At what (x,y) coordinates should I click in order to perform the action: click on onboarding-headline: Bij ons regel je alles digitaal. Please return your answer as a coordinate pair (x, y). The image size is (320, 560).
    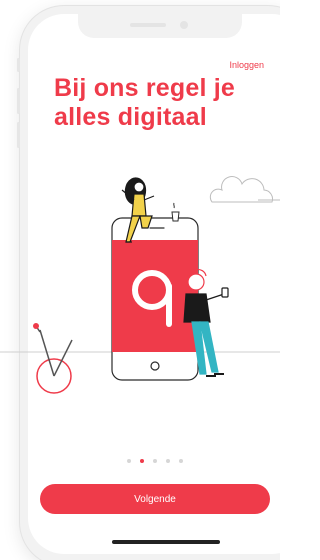
    Looking at the image, I should click on (145, 102).